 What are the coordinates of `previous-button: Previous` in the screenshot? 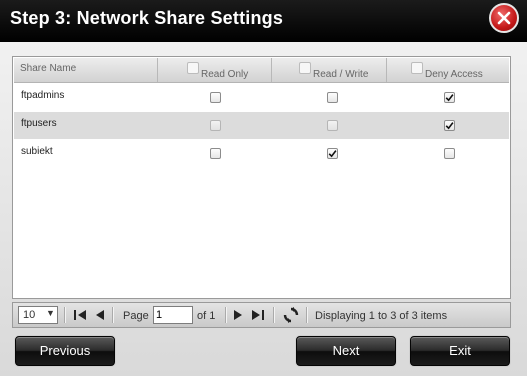 It's located at (65, 351).